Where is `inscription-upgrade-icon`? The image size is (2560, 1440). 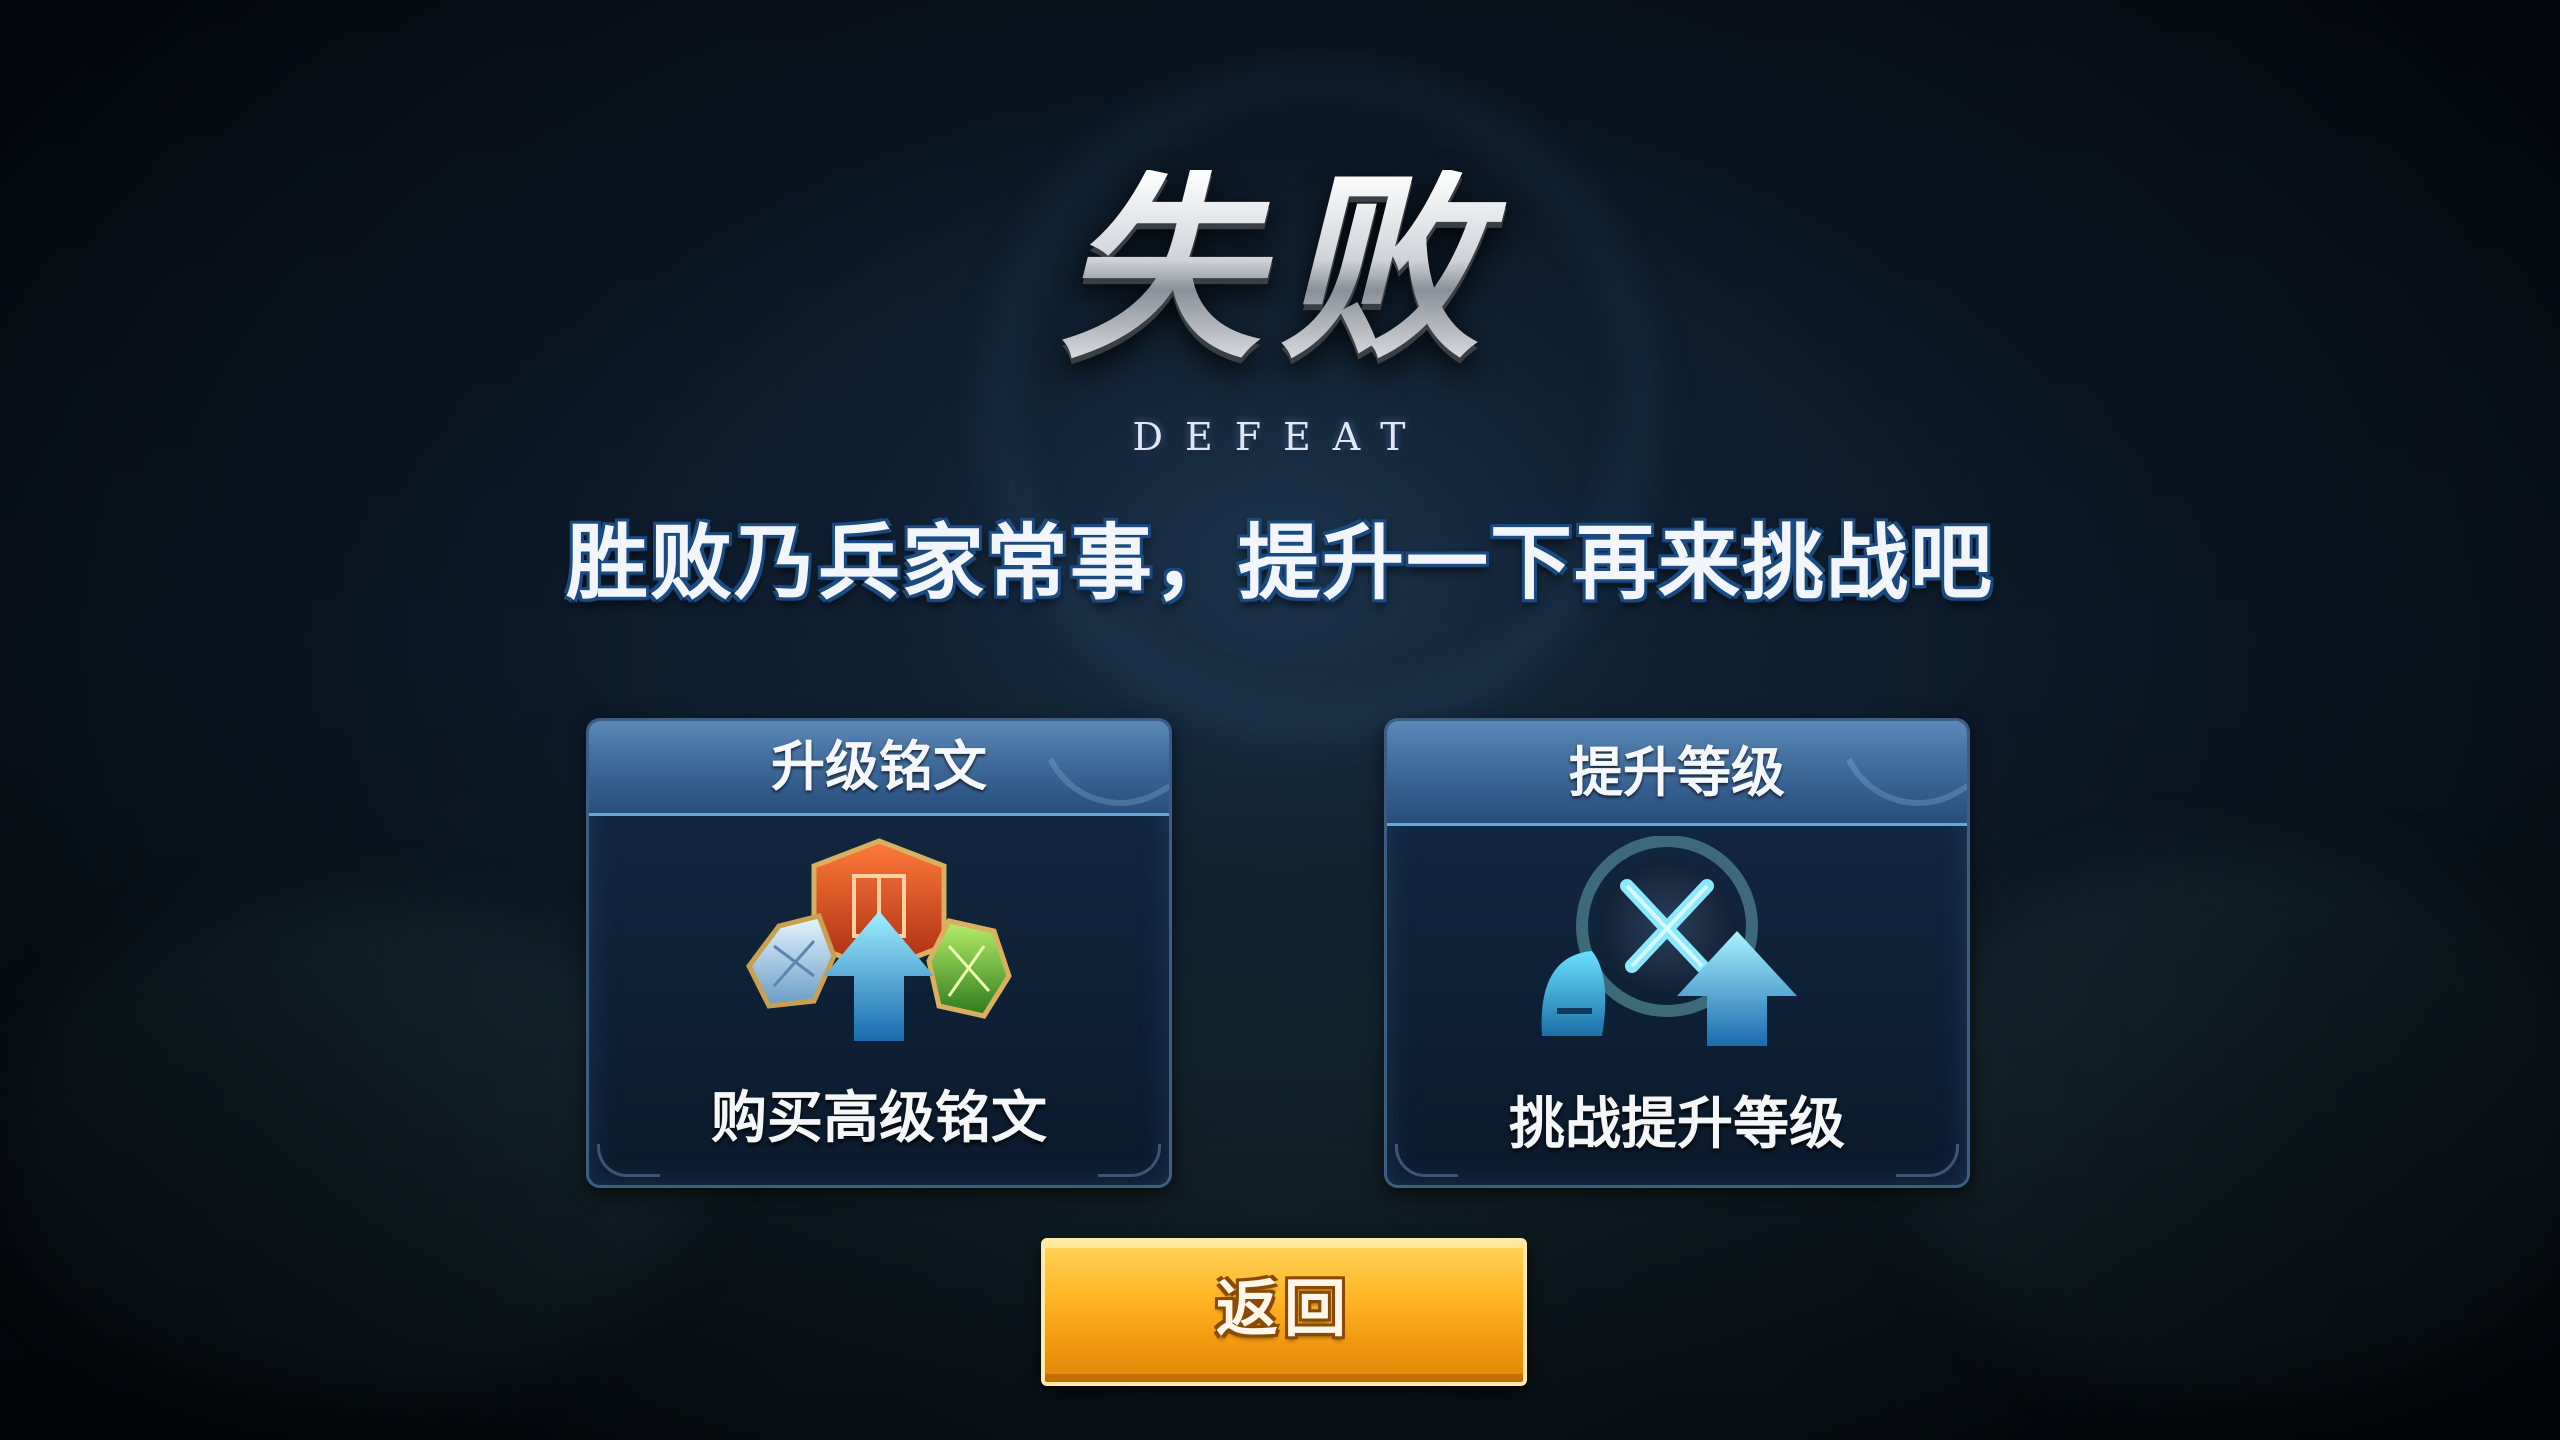 inscription-upgrade-icon is located at coordinates (879, 939).